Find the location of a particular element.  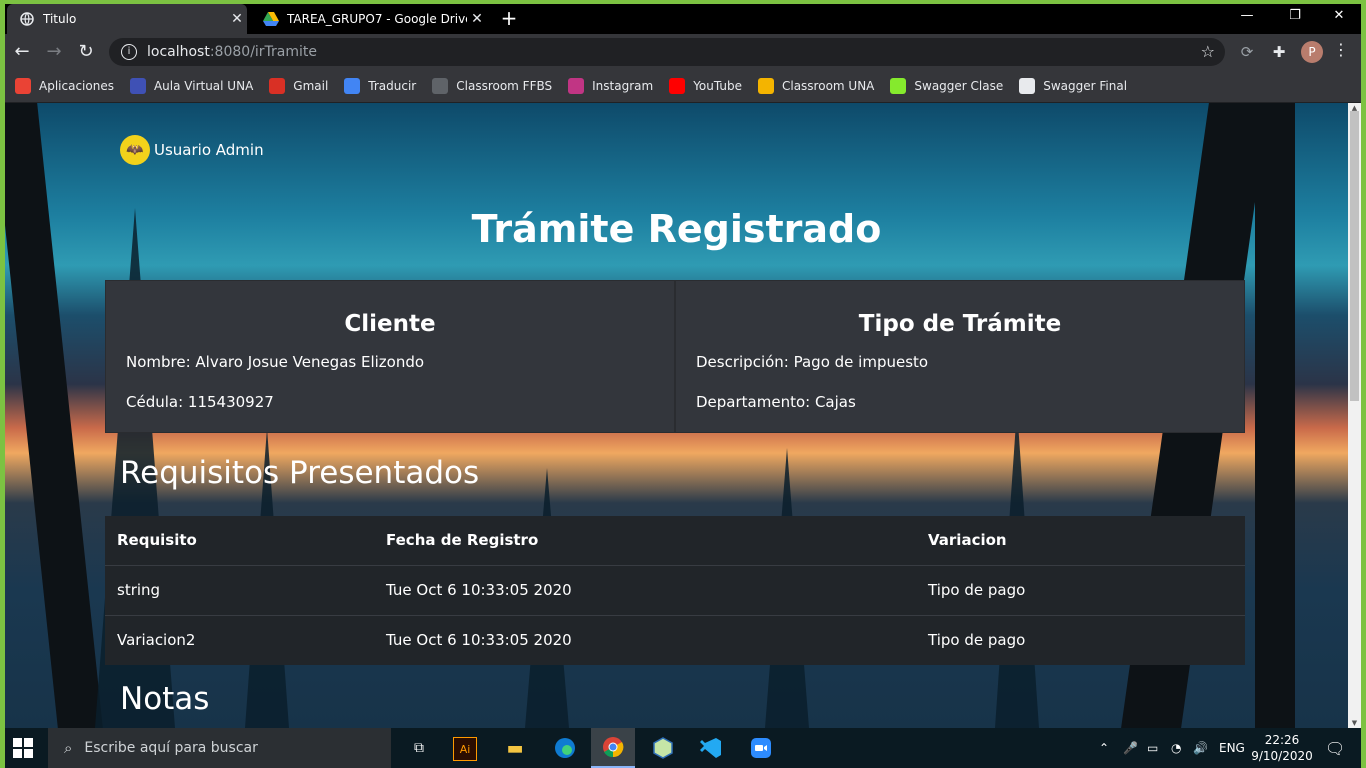

bookmark-label: Classroom UNA is located at coordinates (828, 86).